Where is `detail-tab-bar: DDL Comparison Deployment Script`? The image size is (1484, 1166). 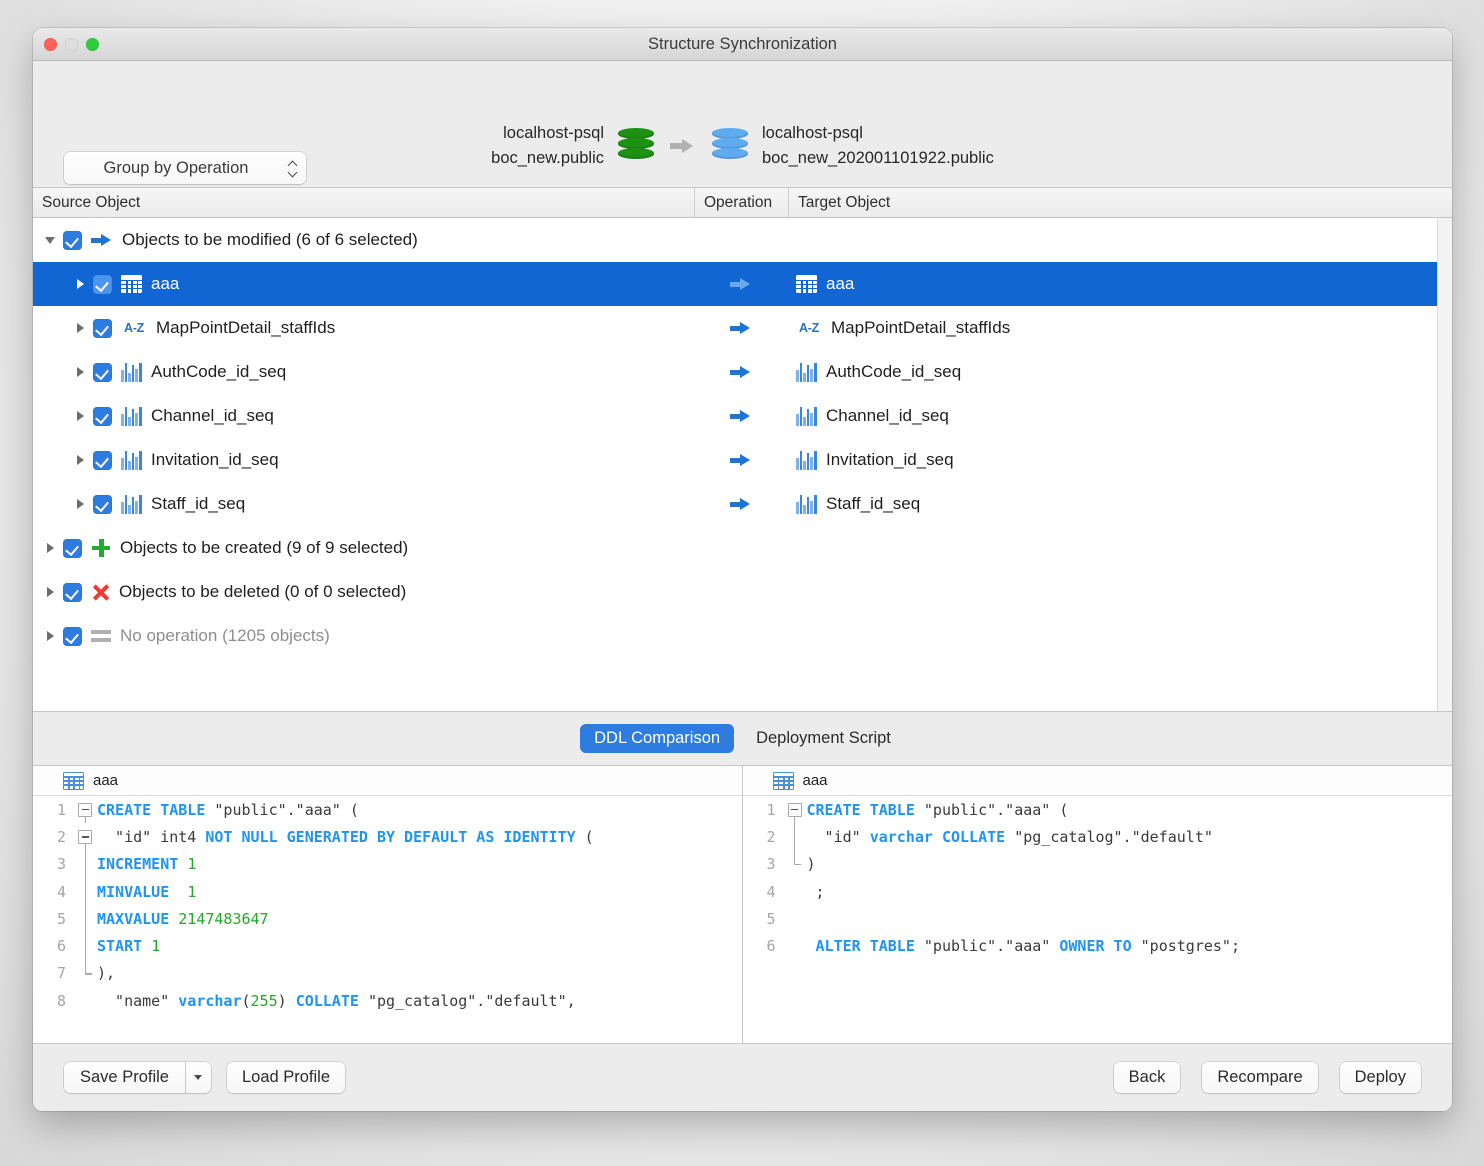 detail-tab-bar: DDL Comparison Deployment Script is located at coordinates (742, 738).